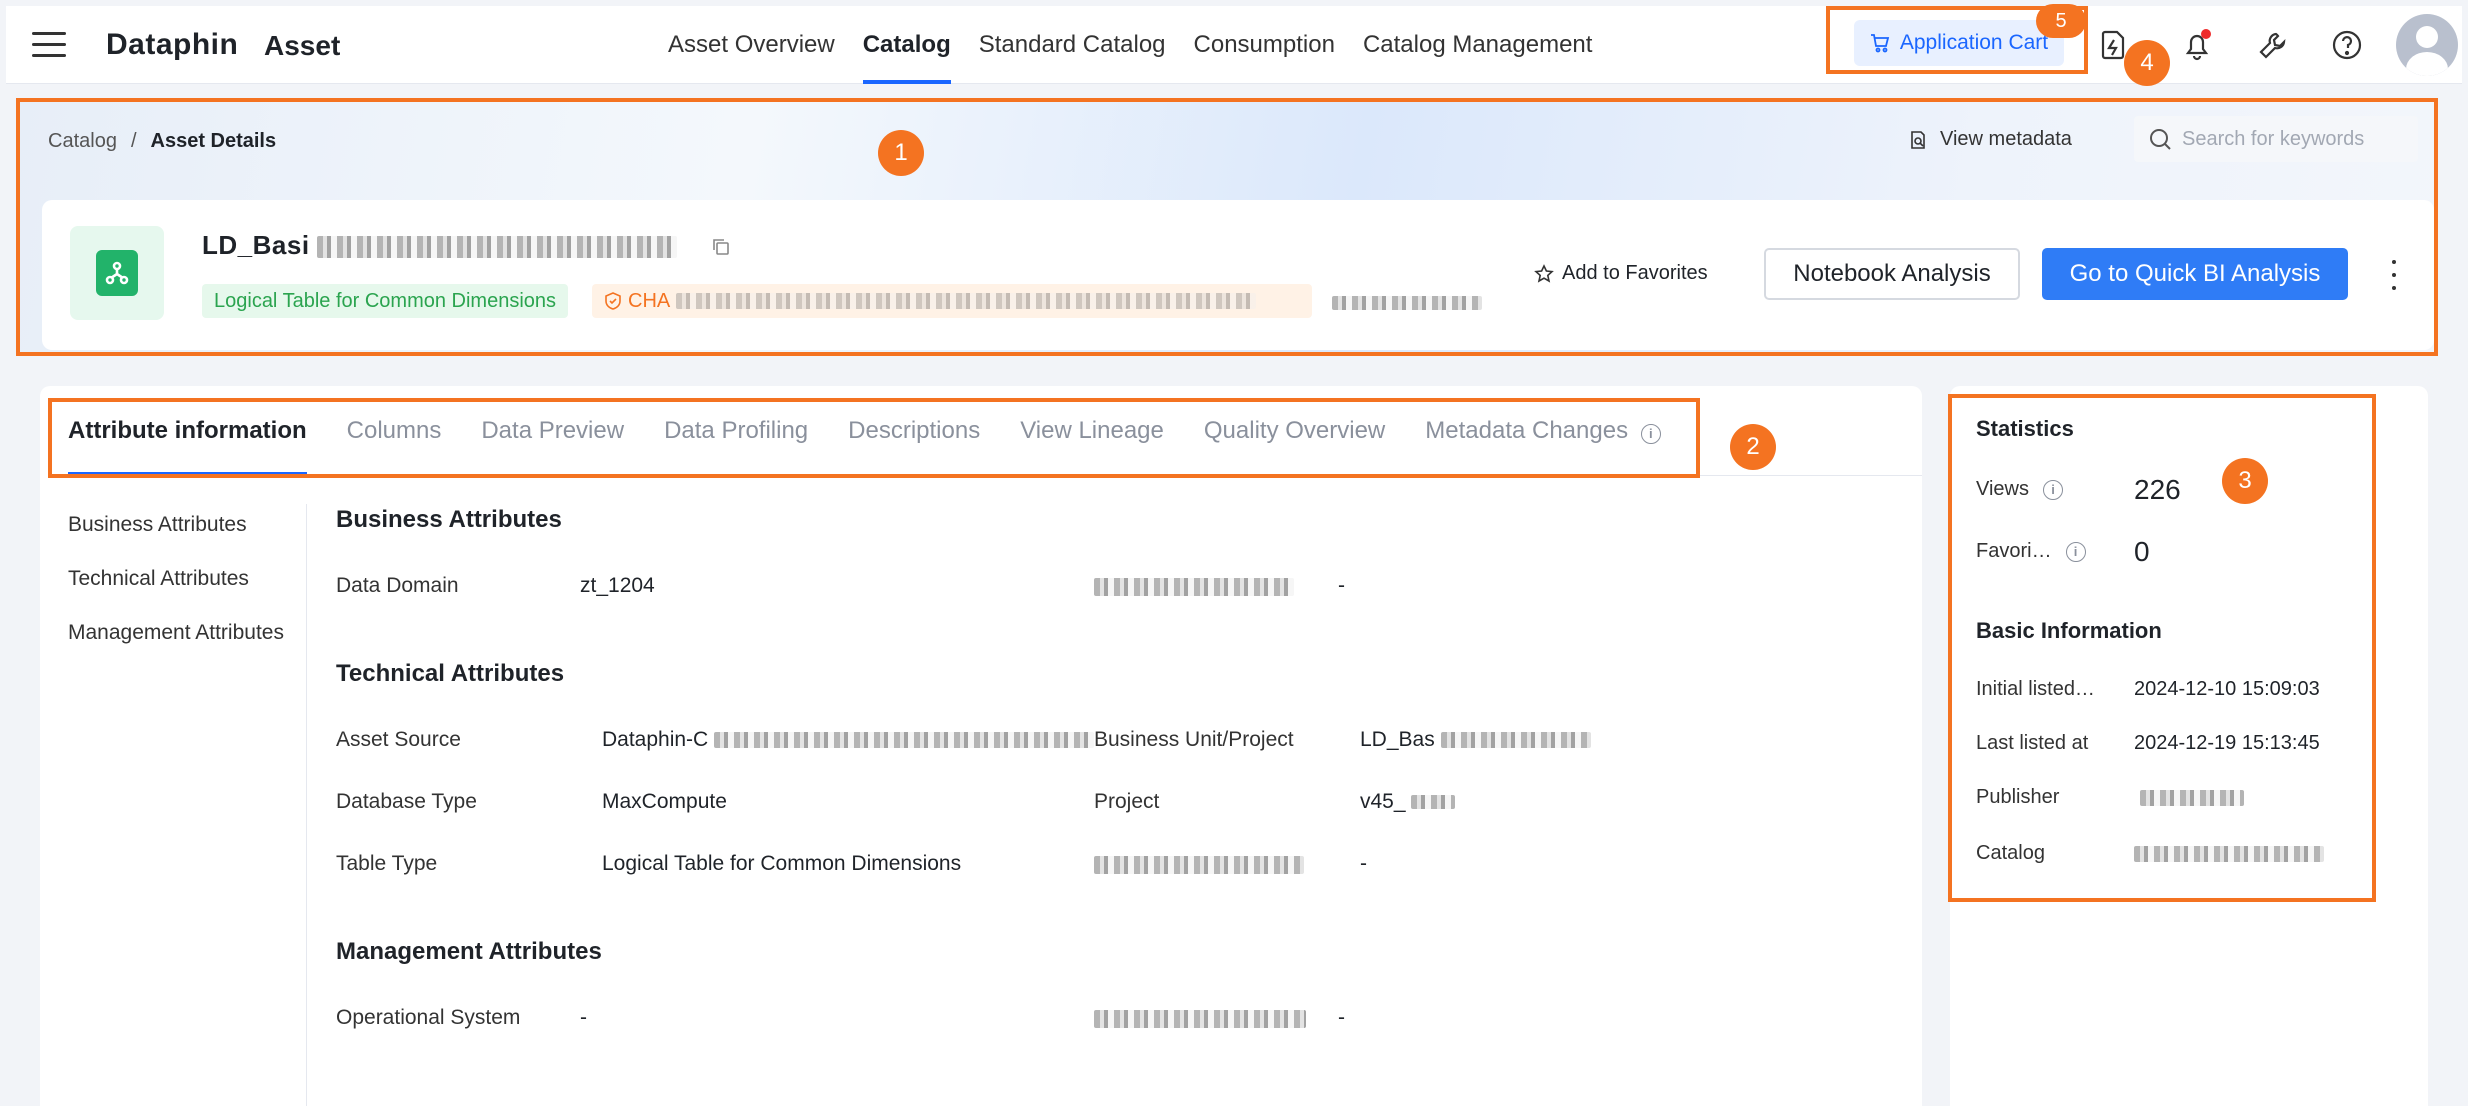  What do you see at coordinates (49, 45) in the screenshot?
I see `menu-icon` at bounding box center [49, 45].